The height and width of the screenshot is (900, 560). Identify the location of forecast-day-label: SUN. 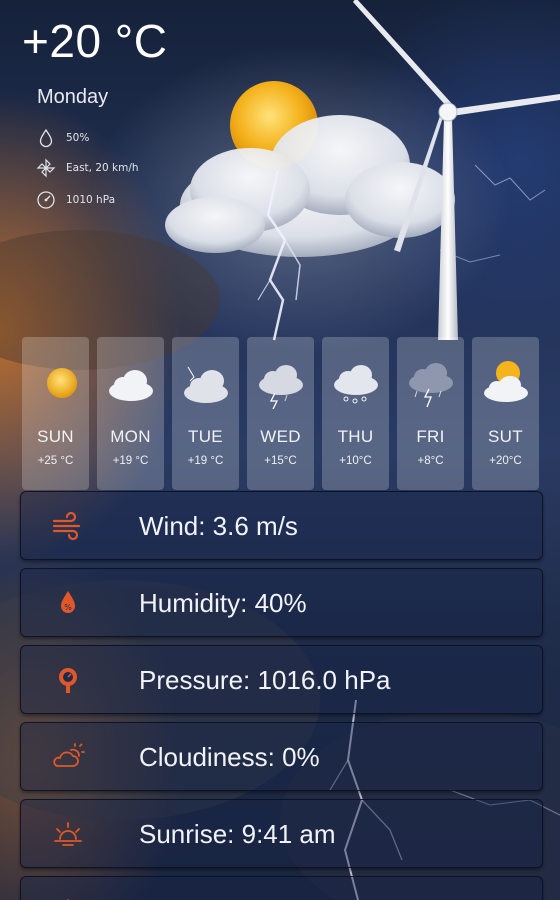
(55, 436).